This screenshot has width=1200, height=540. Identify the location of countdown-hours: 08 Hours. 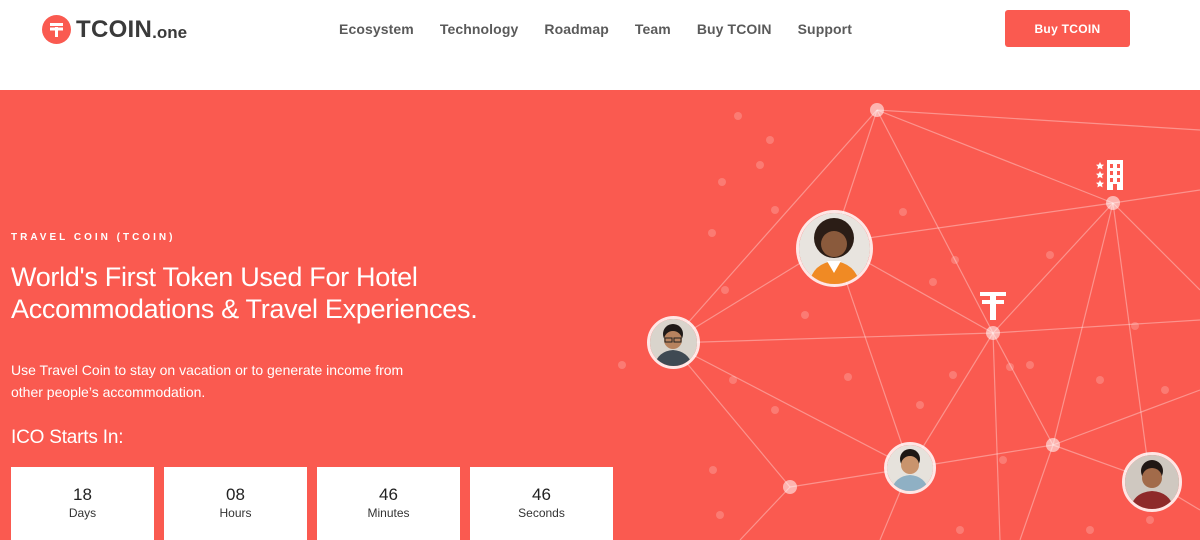
(235, 503).